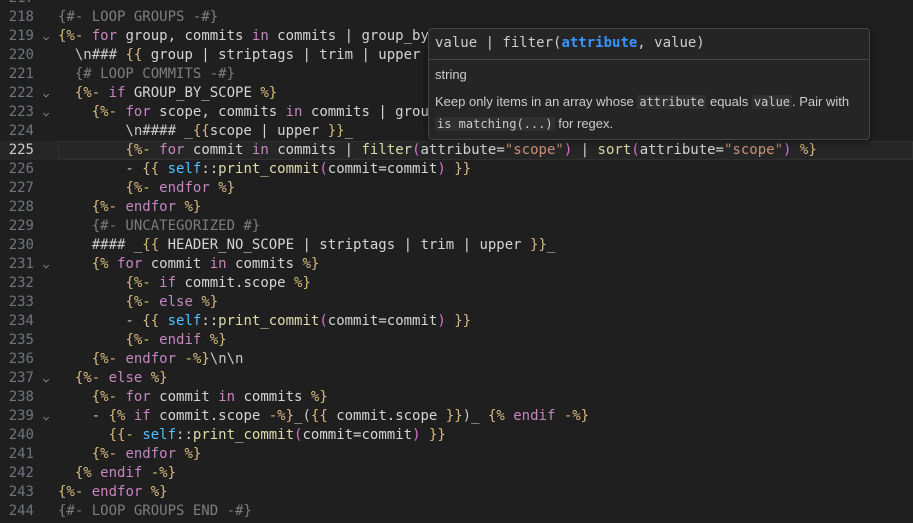 The height and width of the screenshot is (523, 913). Describe the element at coordinates (357, 435) in the screenshot. I see `code-token: commit=commit` at that location.